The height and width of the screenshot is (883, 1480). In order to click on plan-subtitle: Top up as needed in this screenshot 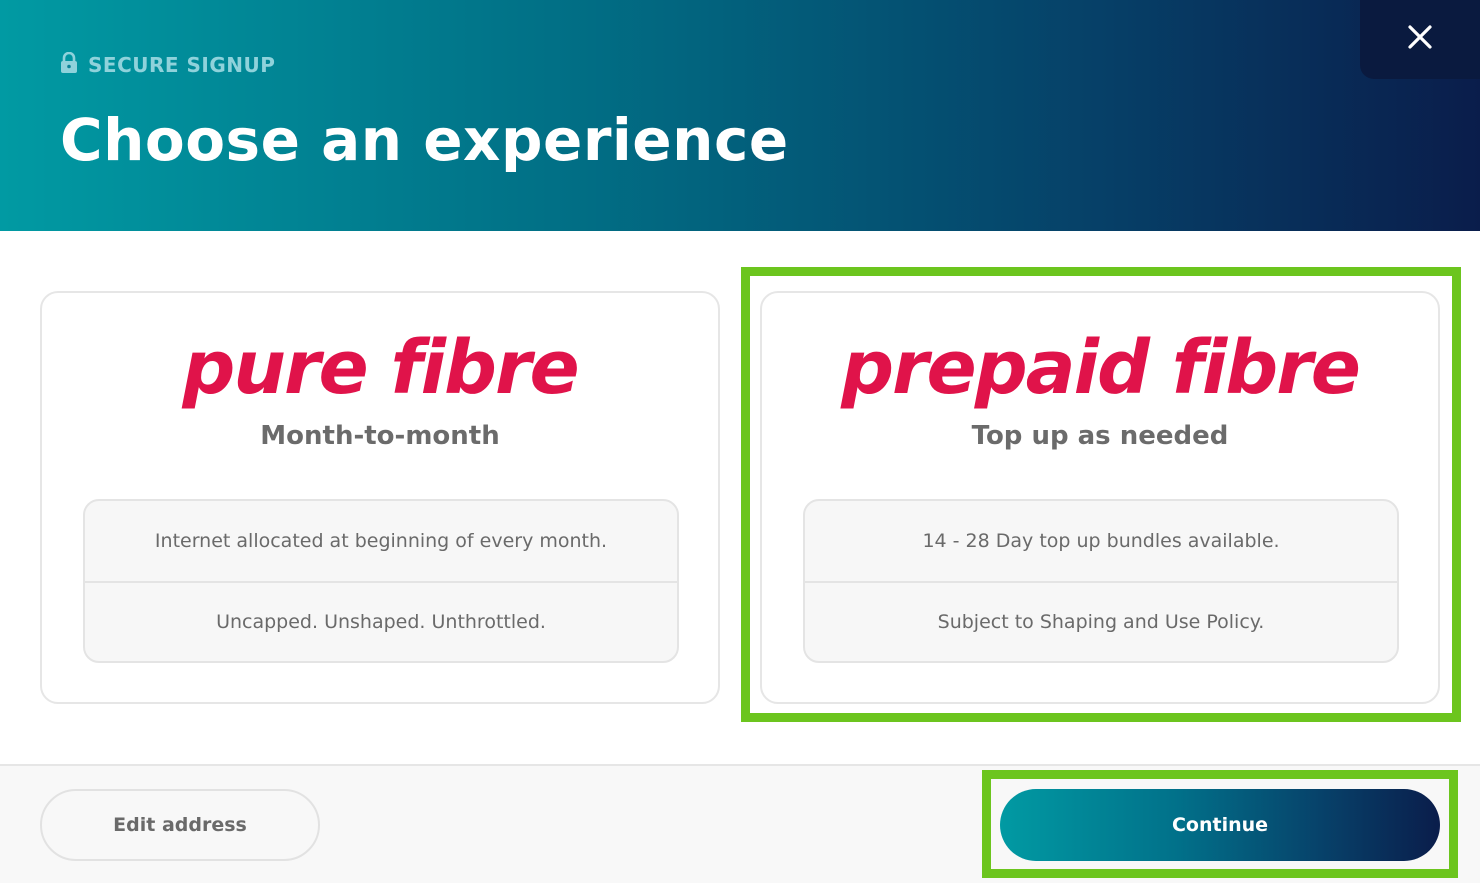, I will do `click(1100, 436)`.